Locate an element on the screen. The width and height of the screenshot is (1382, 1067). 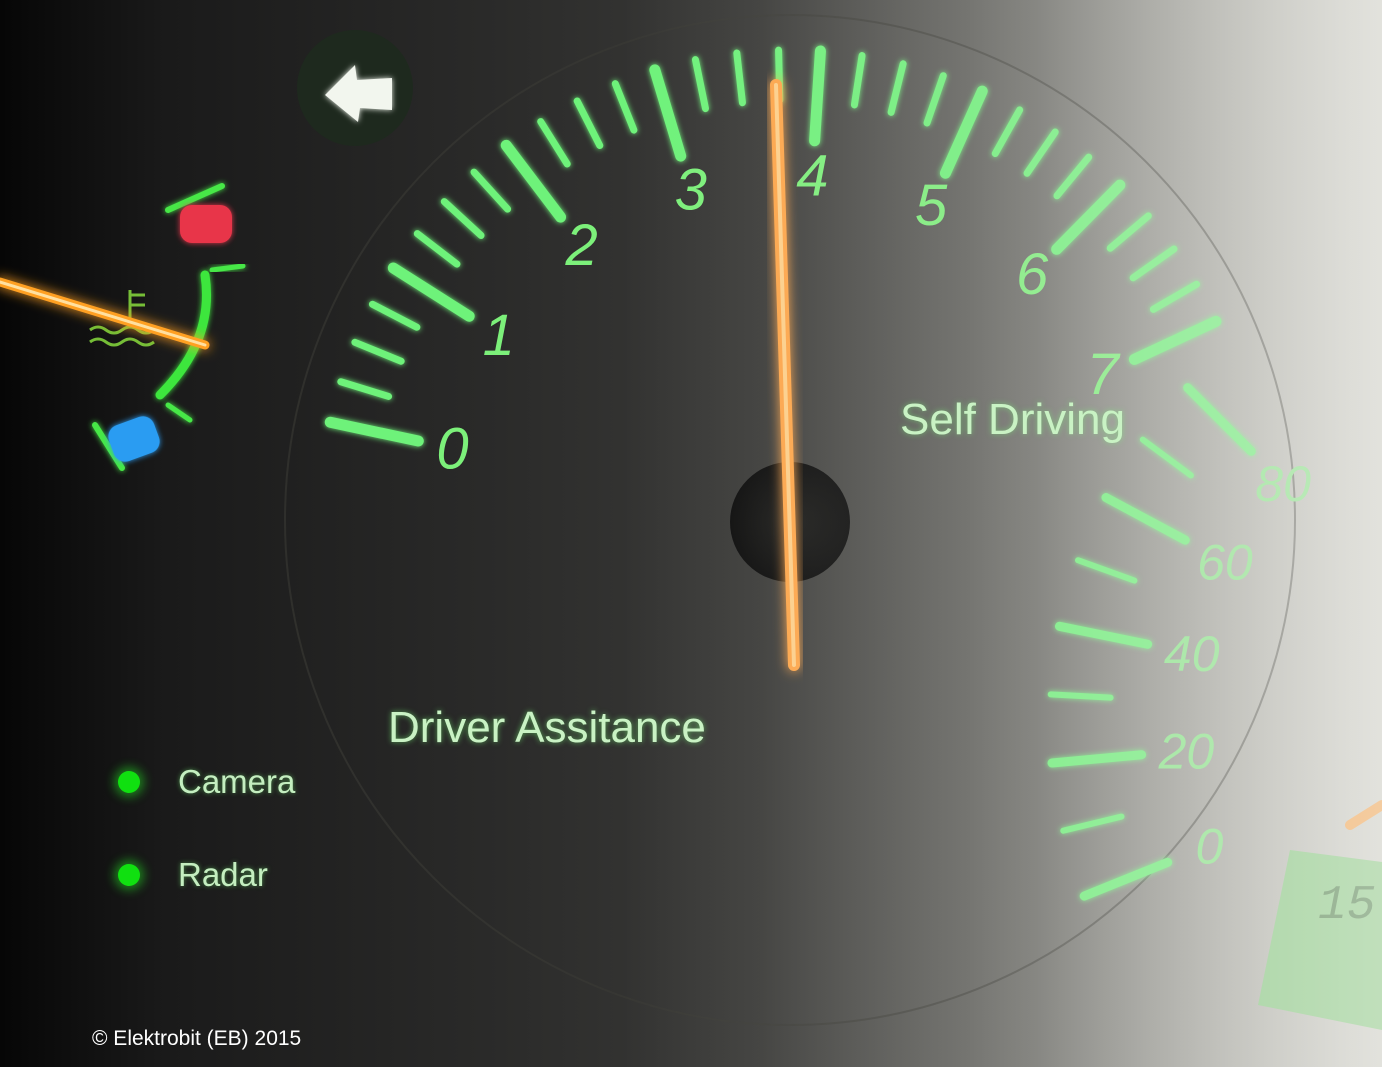
warning-red-light is located at coordinates (206, 224).